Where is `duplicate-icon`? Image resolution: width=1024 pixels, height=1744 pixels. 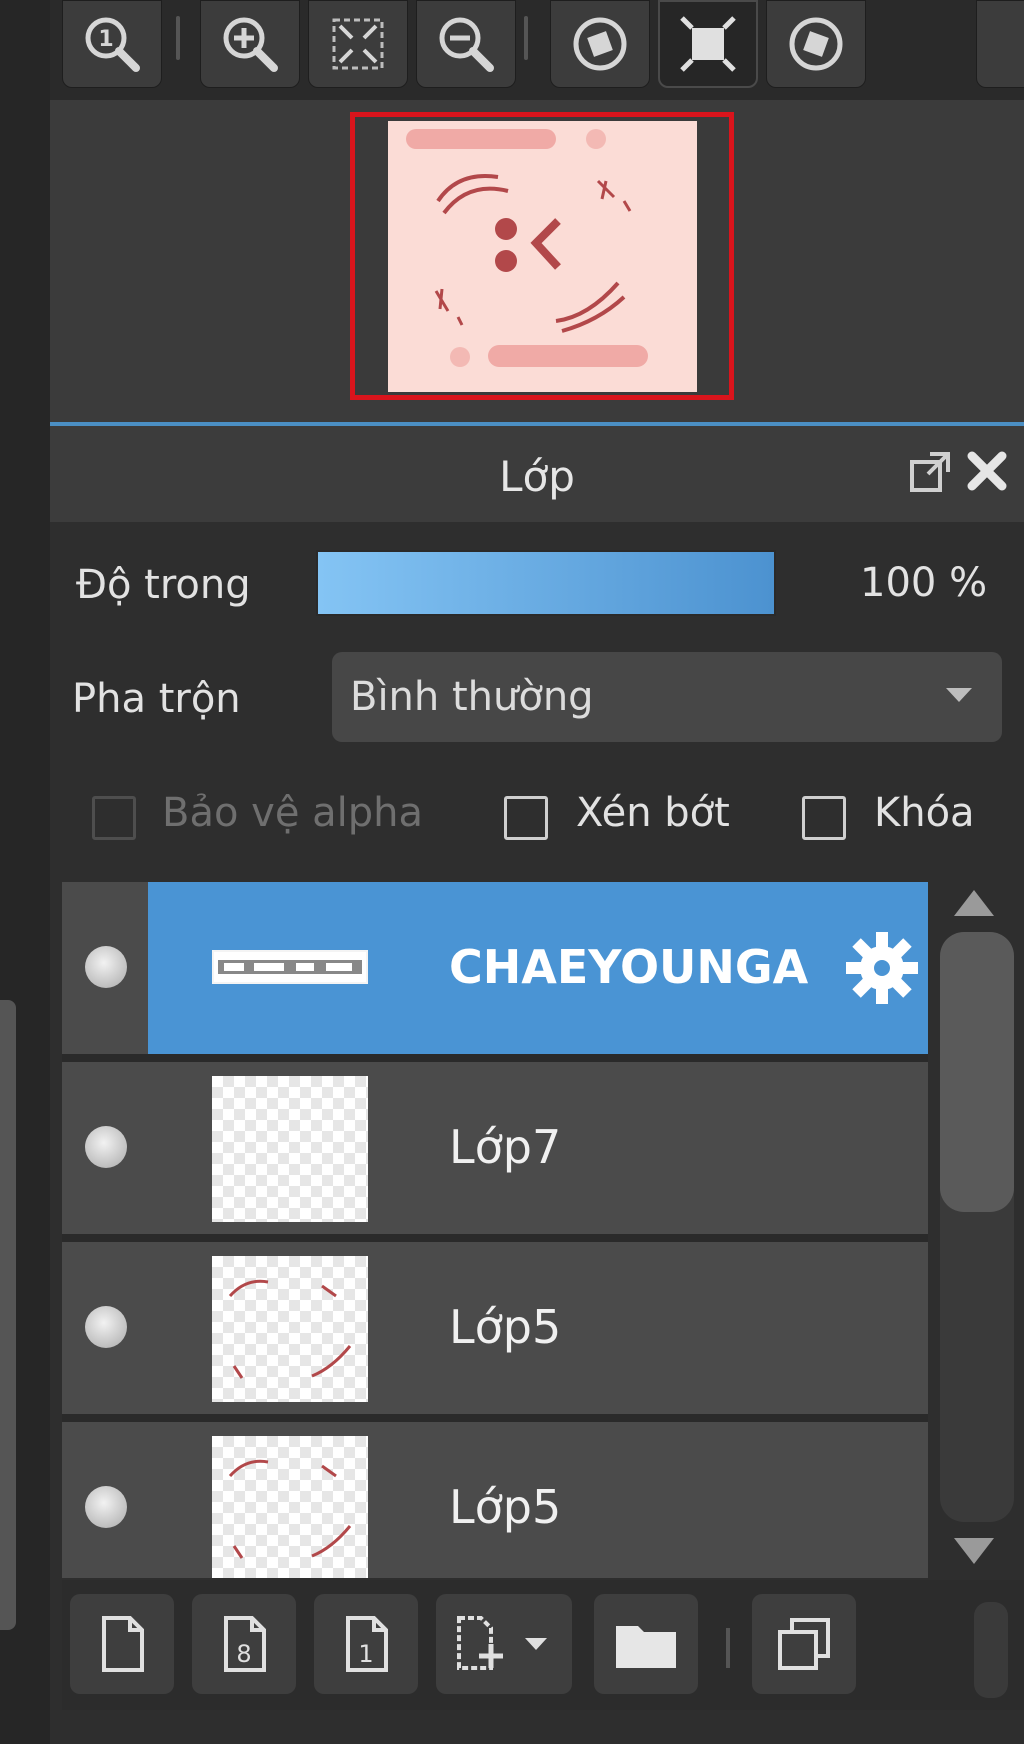 duplicate-icon is located at coordinates (804, 1644).